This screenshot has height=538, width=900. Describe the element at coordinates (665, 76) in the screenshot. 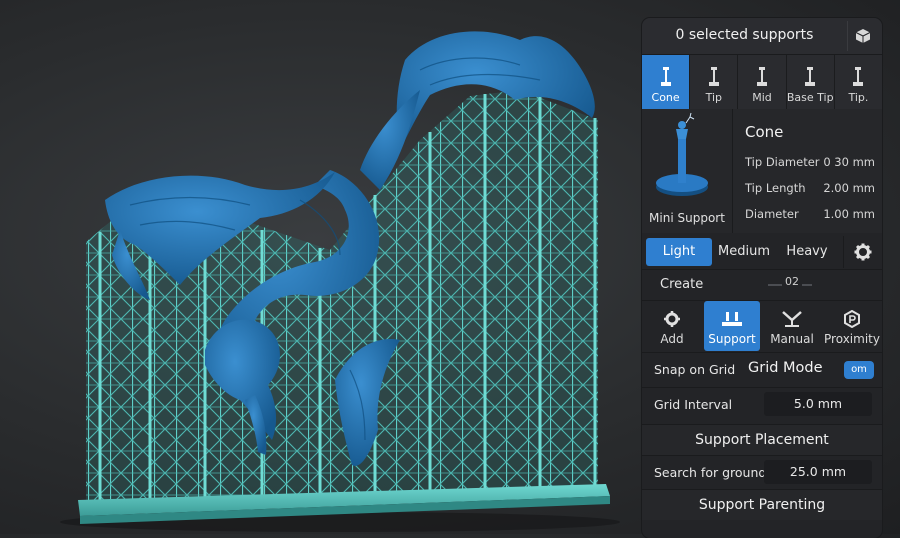

I see `cone-support-icon` at that location.